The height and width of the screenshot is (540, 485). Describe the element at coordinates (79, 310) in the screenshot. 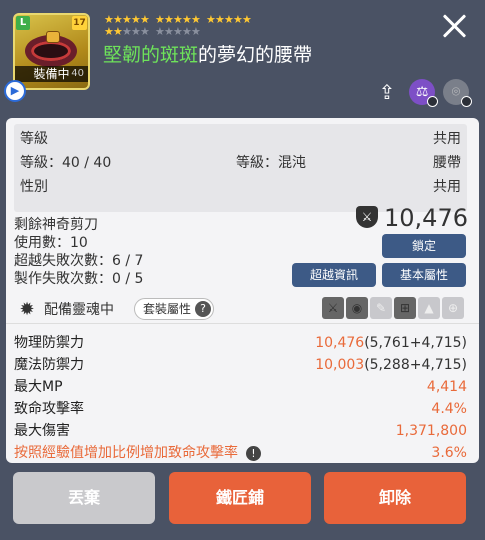

I see `soul-label: 配備靈魂中` at that location.